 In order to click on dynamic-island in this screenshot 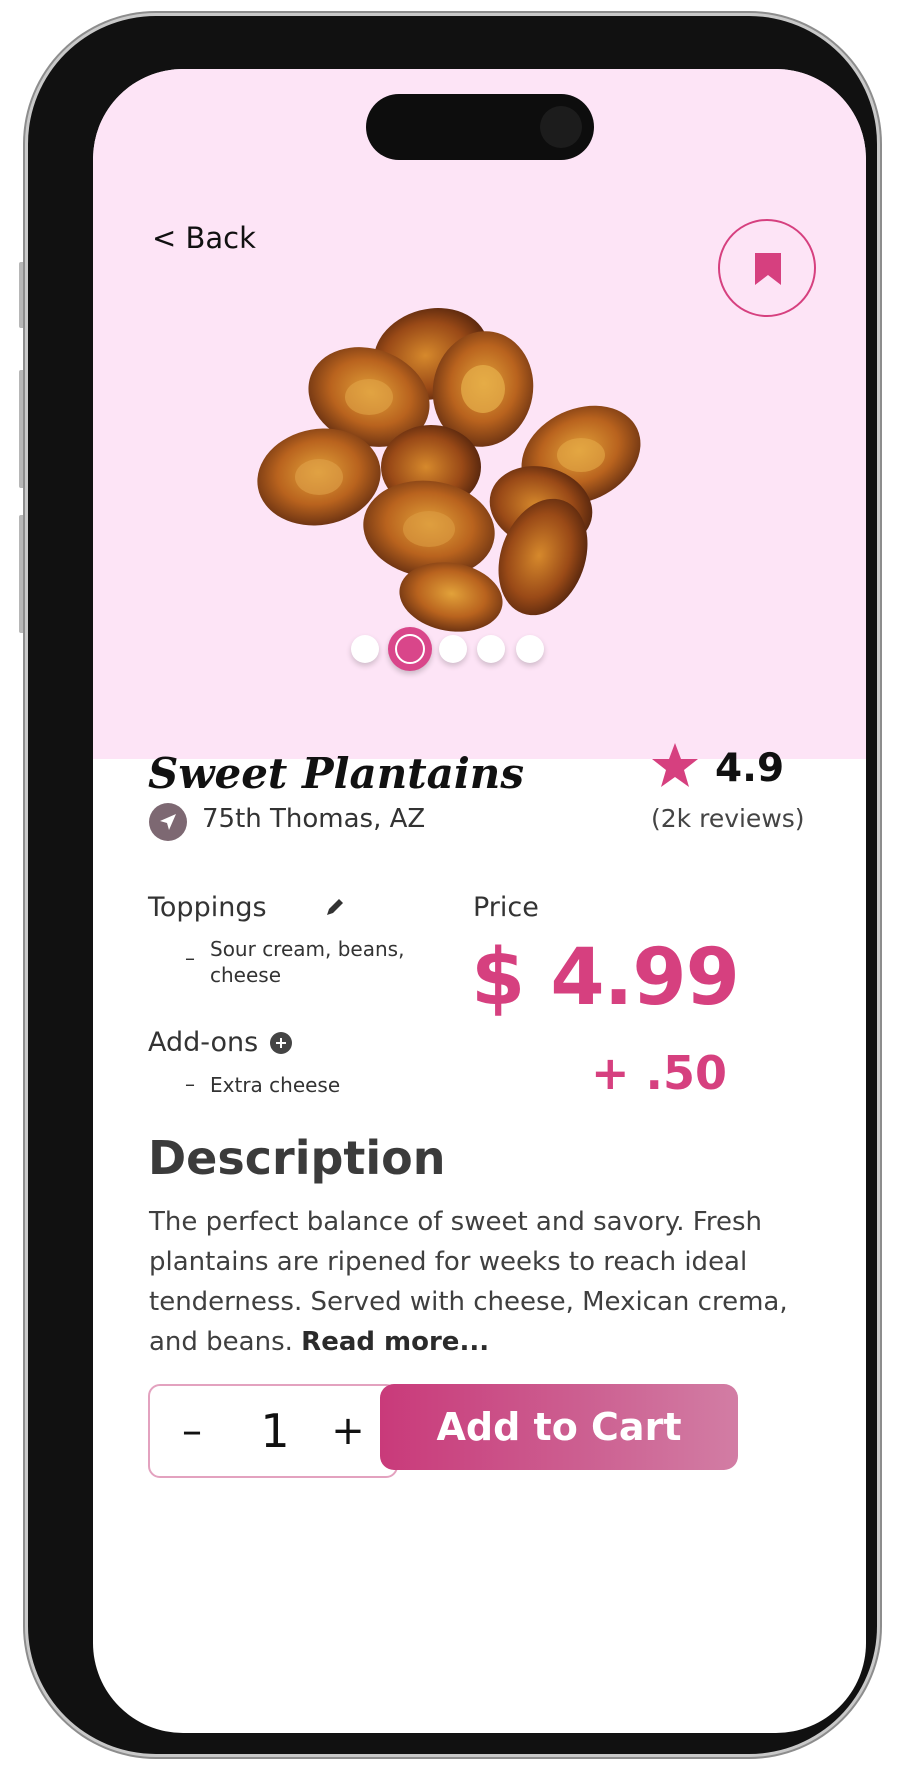, I will do `click(480, 127)`.